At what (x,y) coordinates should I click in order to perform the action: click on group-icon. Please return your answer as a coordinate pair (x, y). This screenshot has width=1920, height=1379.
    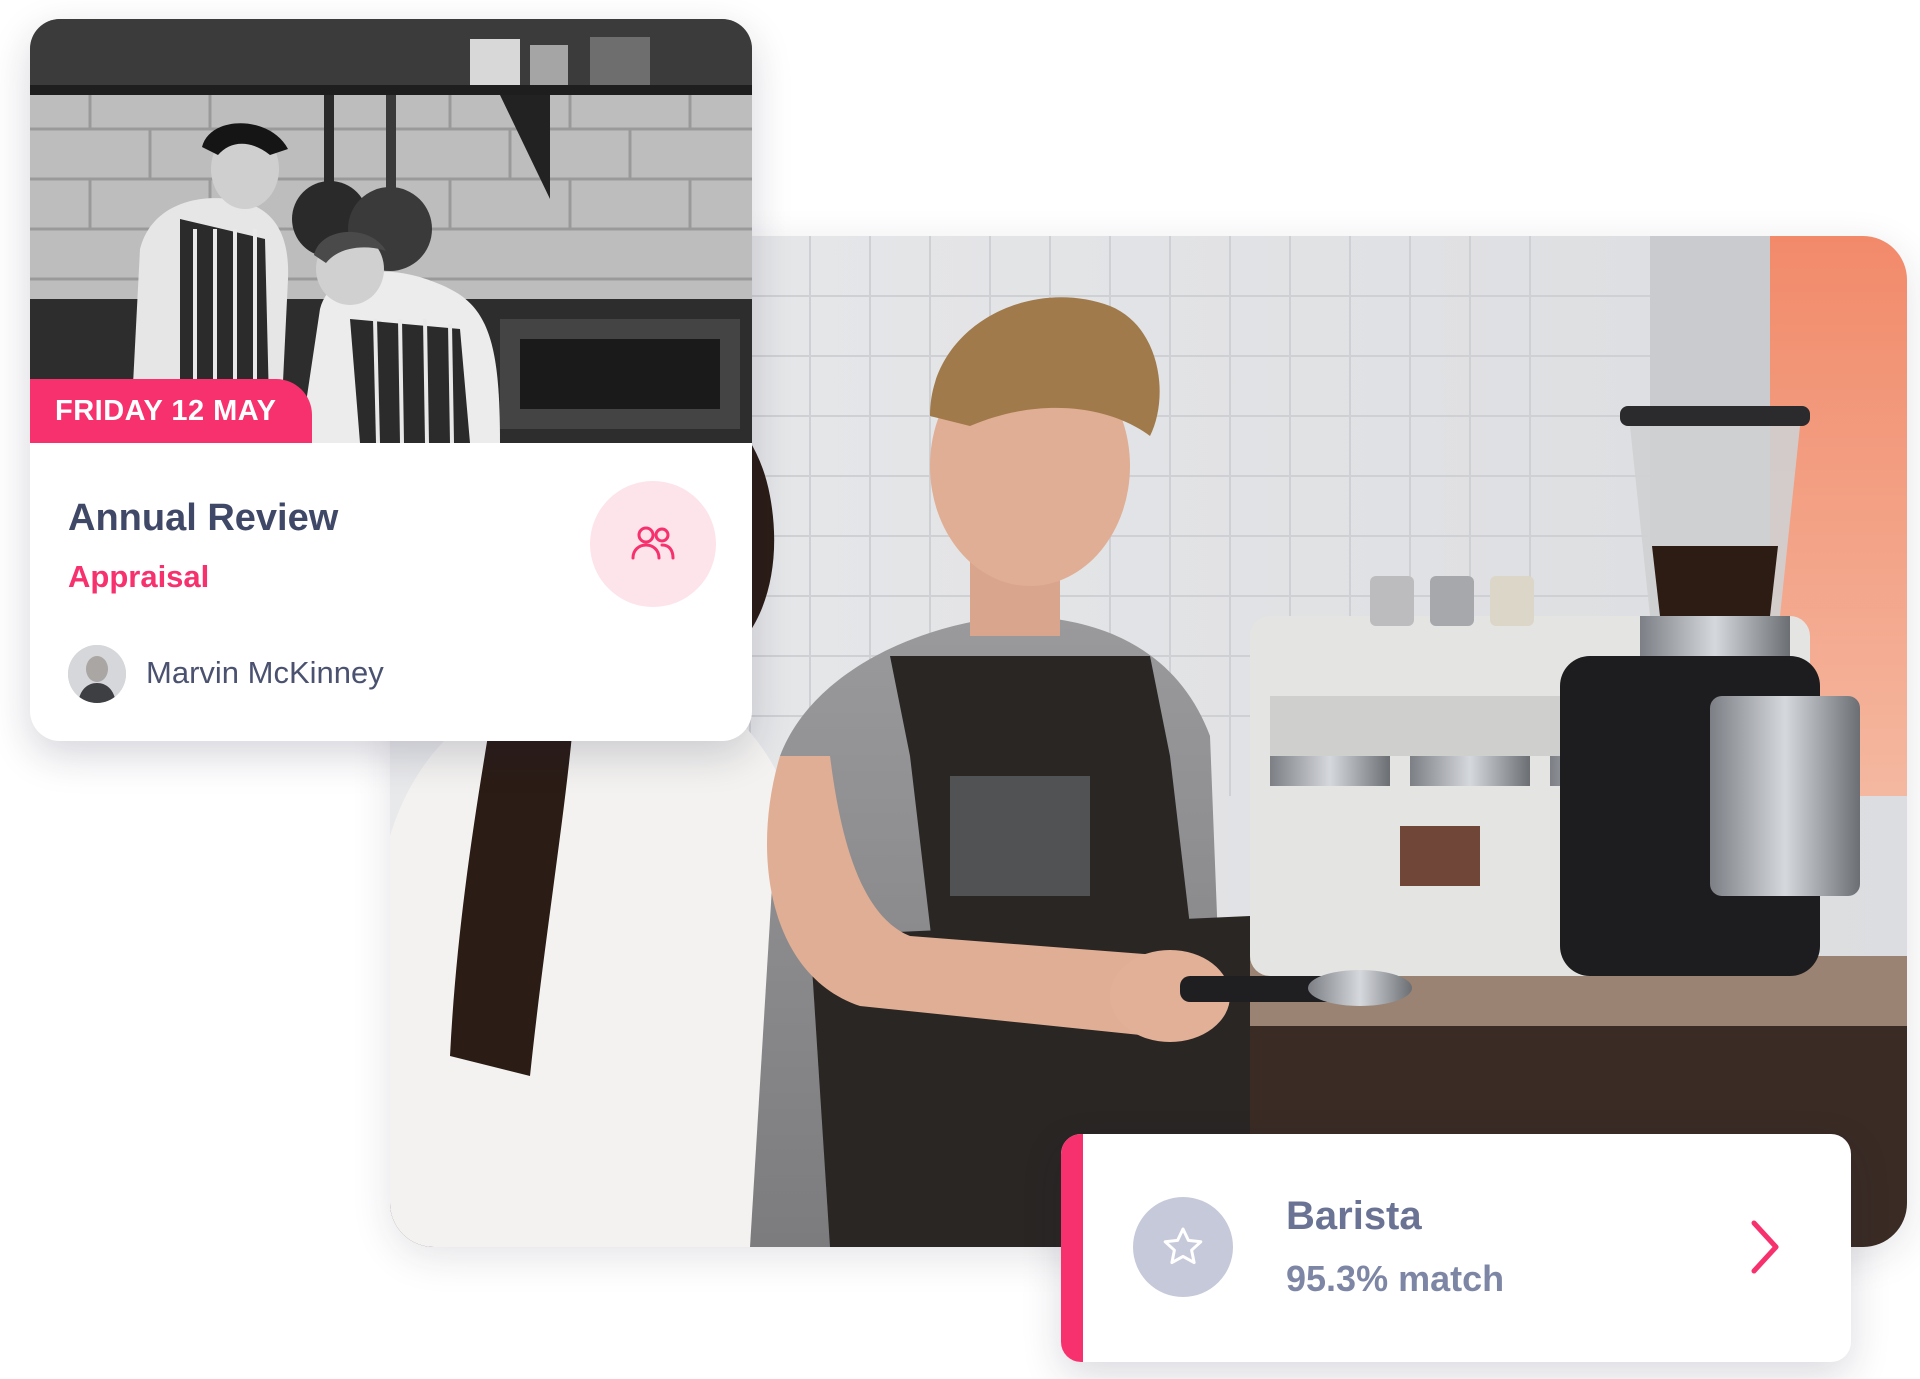
    Looking at the image, I should click on (653, 543).